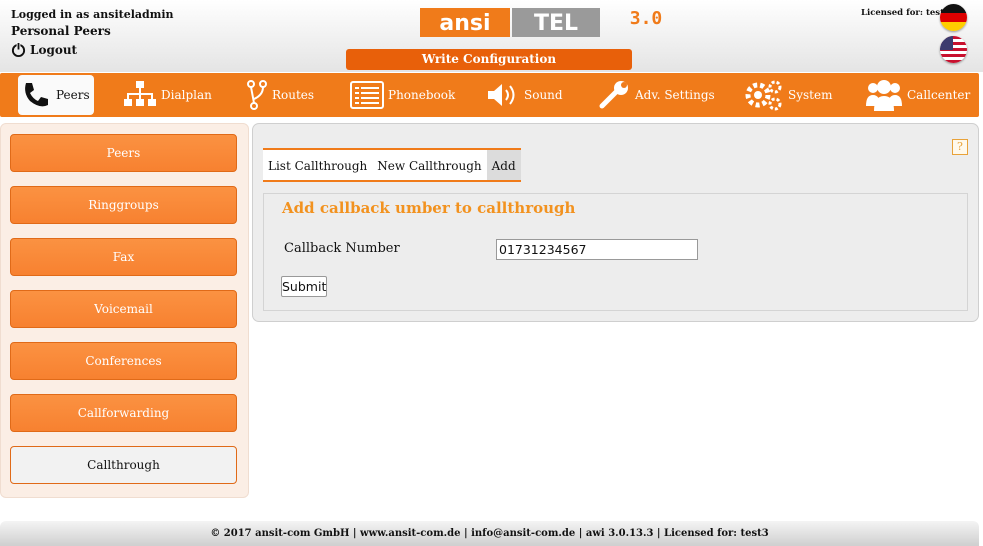 This screenshot has height=546, width=983. I want to click on nav-sound: Sound, so click(524, 95).